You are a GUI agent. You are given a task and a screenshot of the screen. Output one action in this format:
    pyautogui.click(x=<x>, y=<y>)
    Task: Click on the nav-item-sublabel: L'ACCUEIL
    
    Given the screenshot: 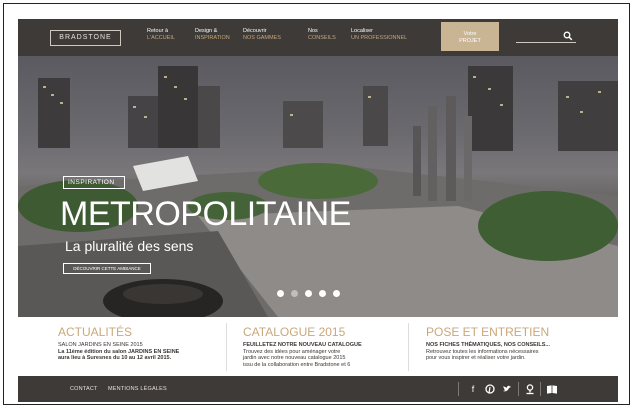 What is the action you would take?
    pyautogui.click(x=161, y=38)
    